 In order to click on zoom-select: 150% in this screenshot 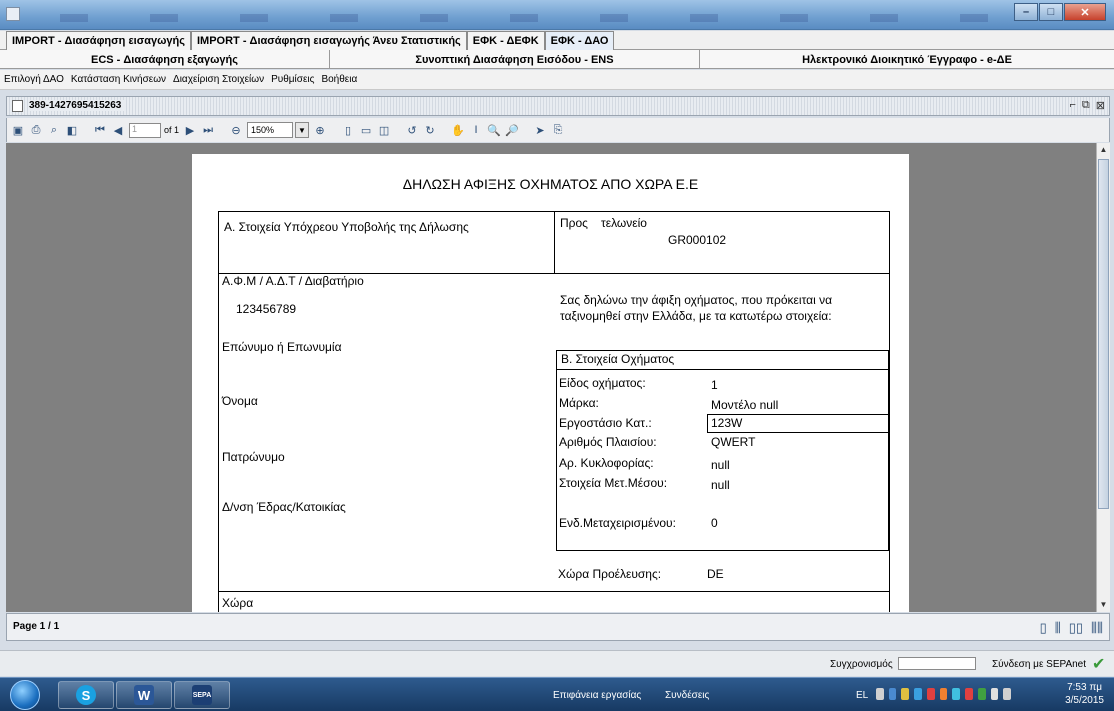, I will do `click(270, 130)`.